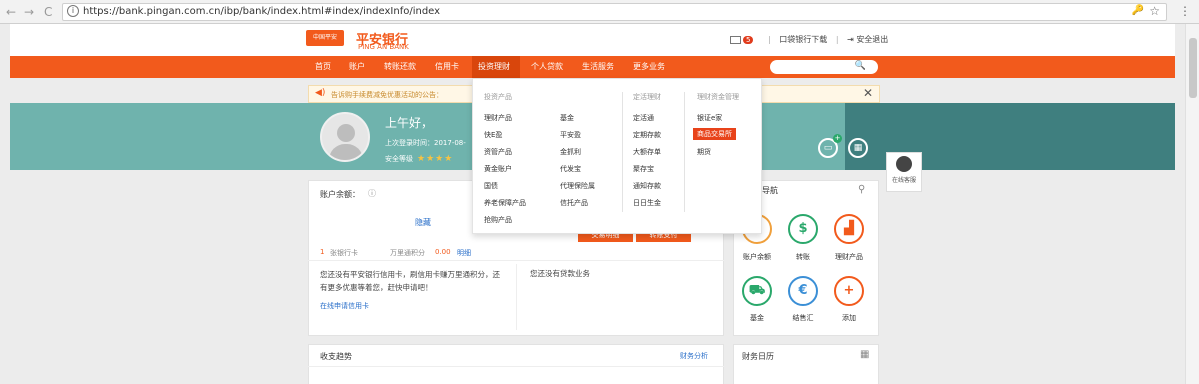 This screenshot has height=384, width=1199. I want to click on greeting: 上午好，, so click(409, 123).